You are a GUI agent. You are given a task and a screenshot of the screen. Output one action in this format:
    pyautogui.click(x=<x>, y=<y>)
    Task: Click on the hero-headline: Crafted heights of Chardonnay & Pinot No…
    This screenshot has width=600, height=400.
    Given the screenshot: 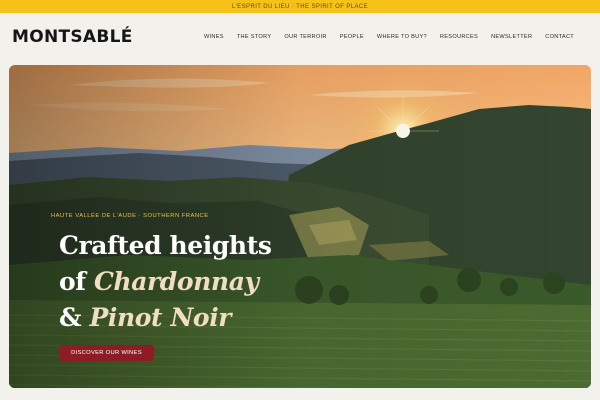 What is the action you would take?
    pyautogui.click(x=189, y=282)
    